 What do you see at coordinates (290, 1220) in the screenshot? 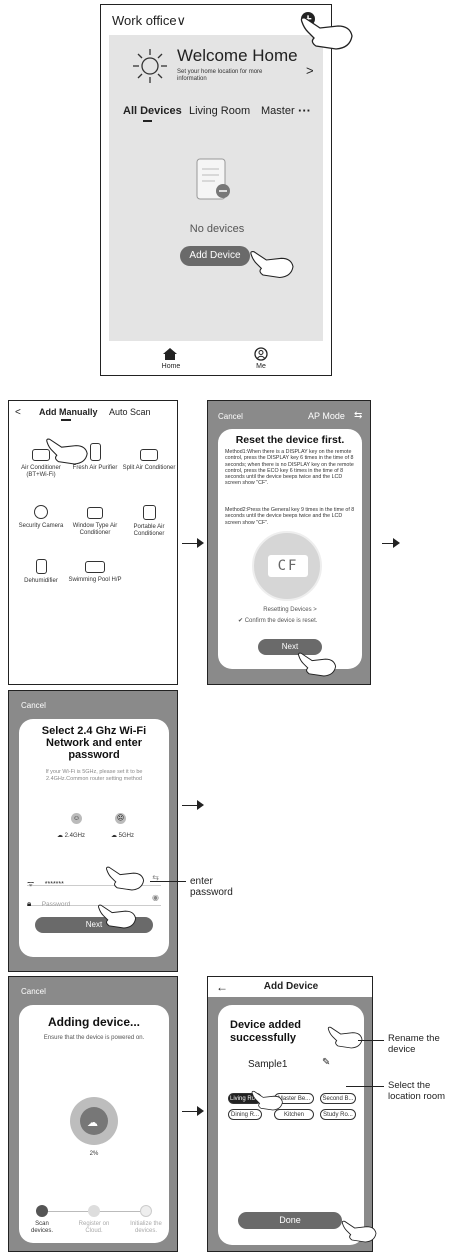
I see `done-button: Done` at bounding box center [290, 1220].